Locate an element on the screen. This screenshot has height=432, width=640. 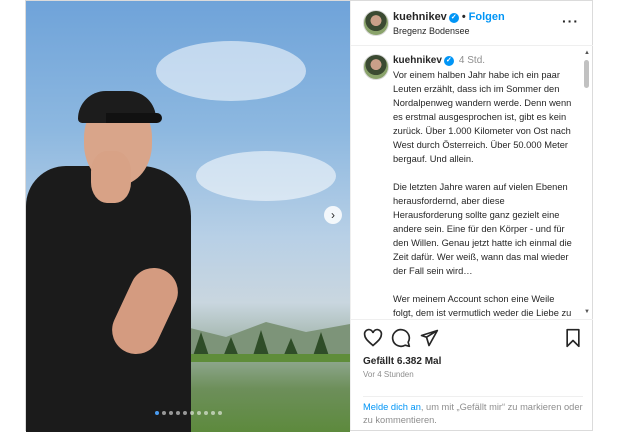
chevron-right-icon: › is located at coordinates (333, 215).